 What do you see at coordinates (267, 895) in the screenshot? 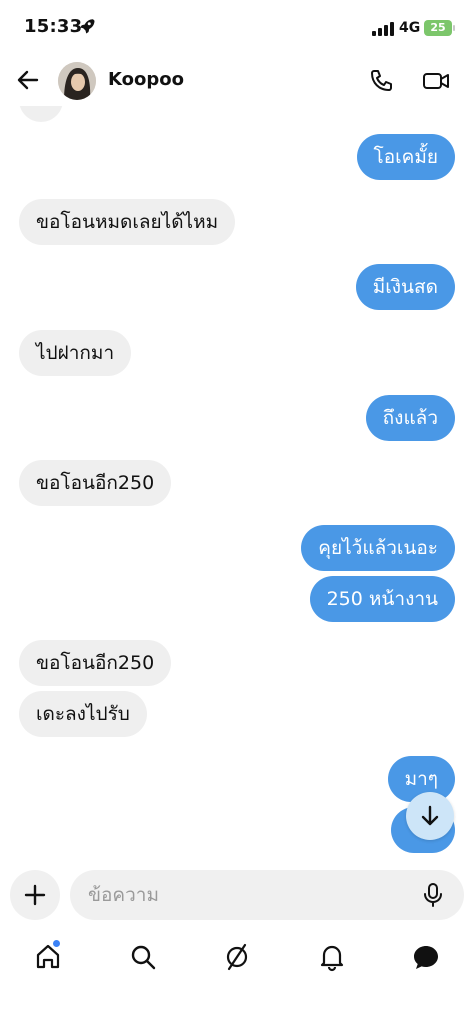
I see `message-input` at bounding box center [267, 895].